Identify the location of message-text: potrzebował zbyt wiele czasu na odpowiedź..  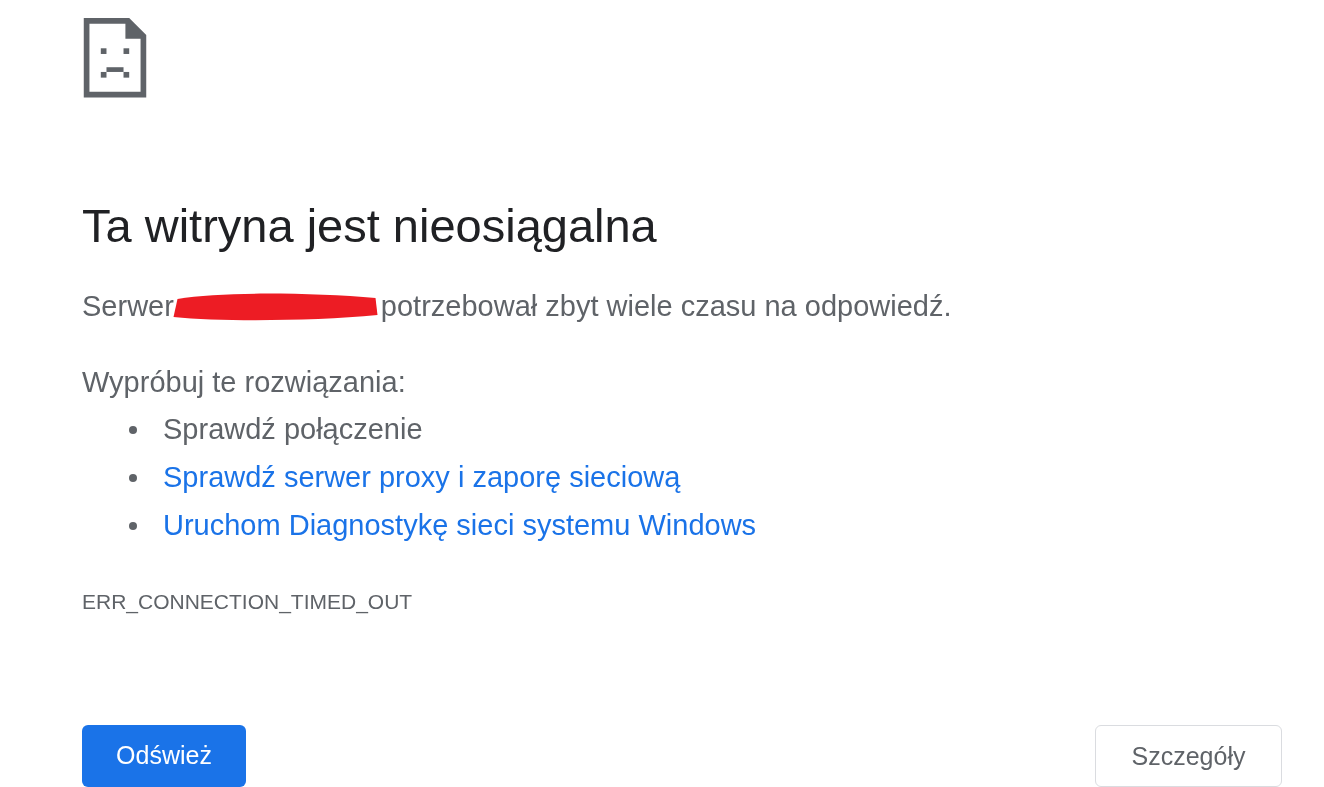
(666, 306).